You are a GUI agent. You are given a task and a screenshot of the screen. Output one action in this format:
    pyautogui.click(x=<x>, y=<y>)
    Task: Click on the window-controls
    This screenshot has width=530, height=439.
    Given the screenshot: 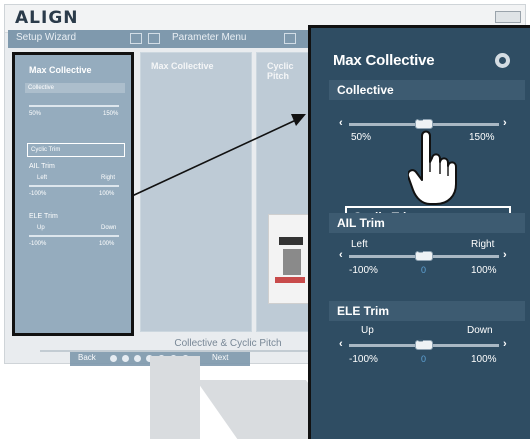 What is the action you would take?
    pyautogui.click(x=508, y=17)
    